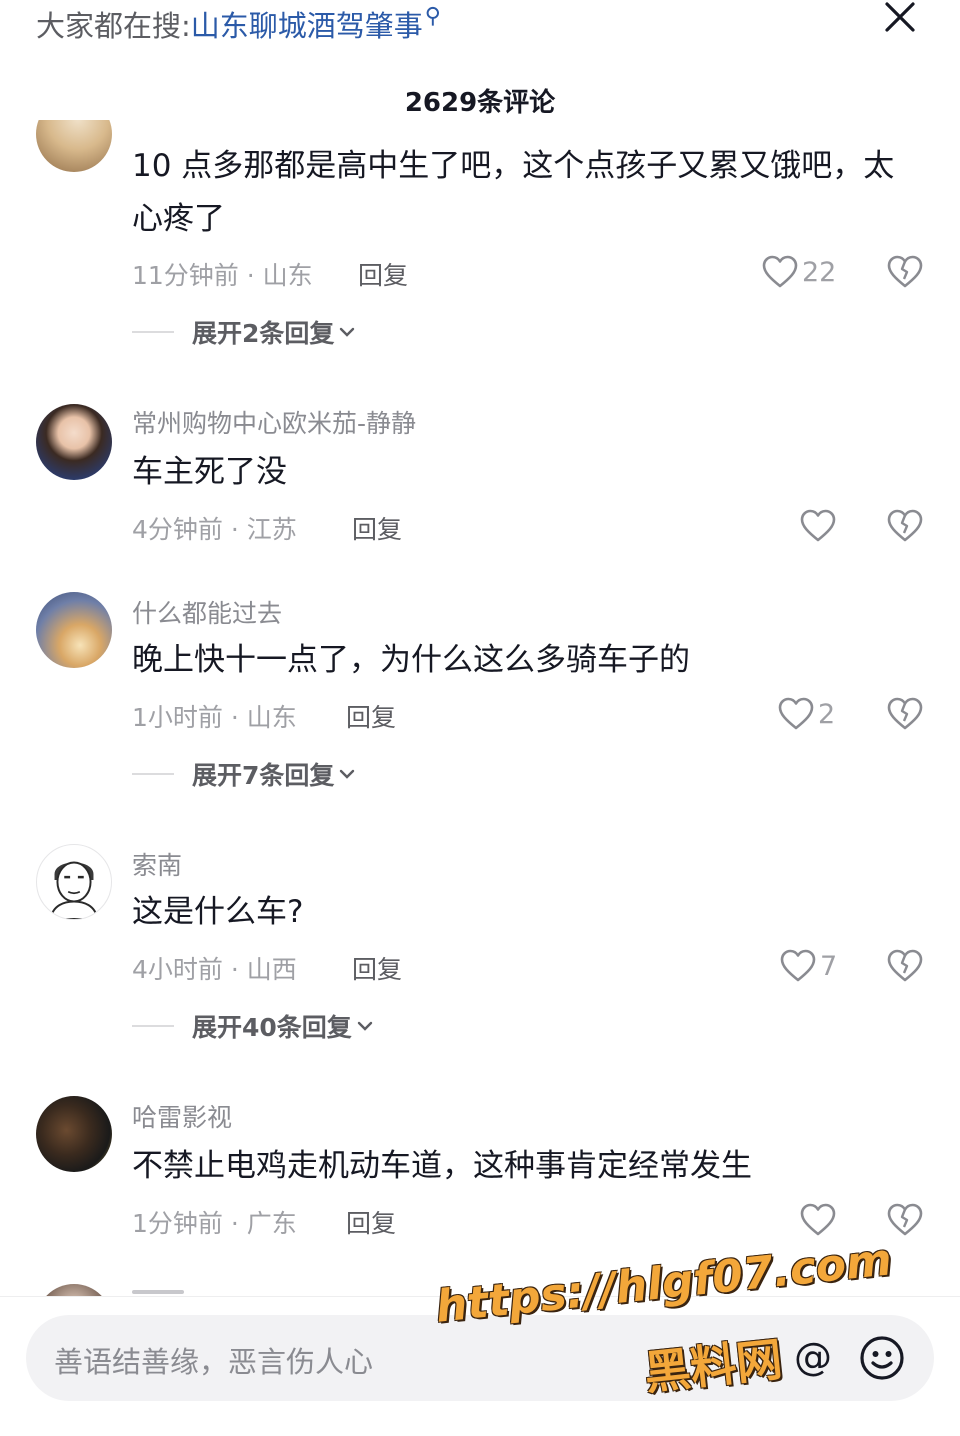  What do you see at coordinates (442, 1166) in the screenshot?
I see `comment-text: 不禁止电鸡走机动车道，这种事肯定经常发生` at bounding box center [442, 1166].